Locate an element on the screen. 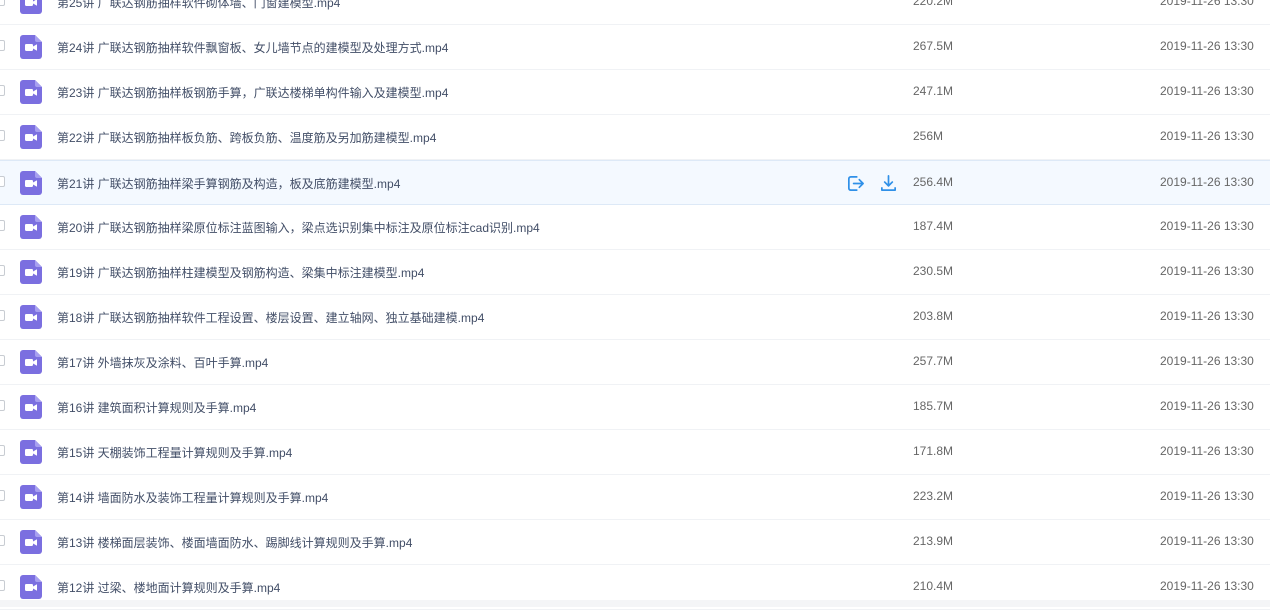 This screenshot has width=1270, height=610. row-actions is located at coordinates (872, 183).